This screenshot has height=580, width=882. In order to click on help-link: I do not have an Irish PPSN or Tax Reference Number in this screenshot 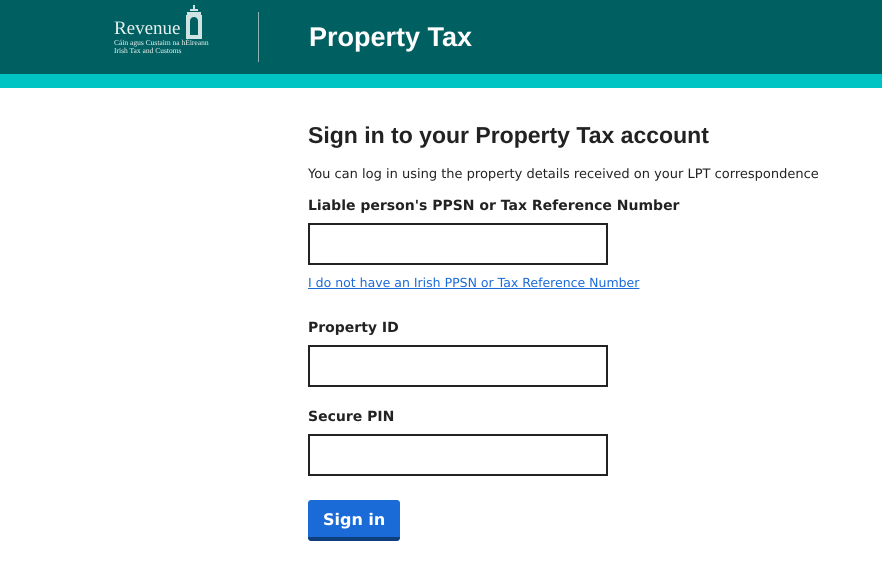, I will do `click(474, 282)`.